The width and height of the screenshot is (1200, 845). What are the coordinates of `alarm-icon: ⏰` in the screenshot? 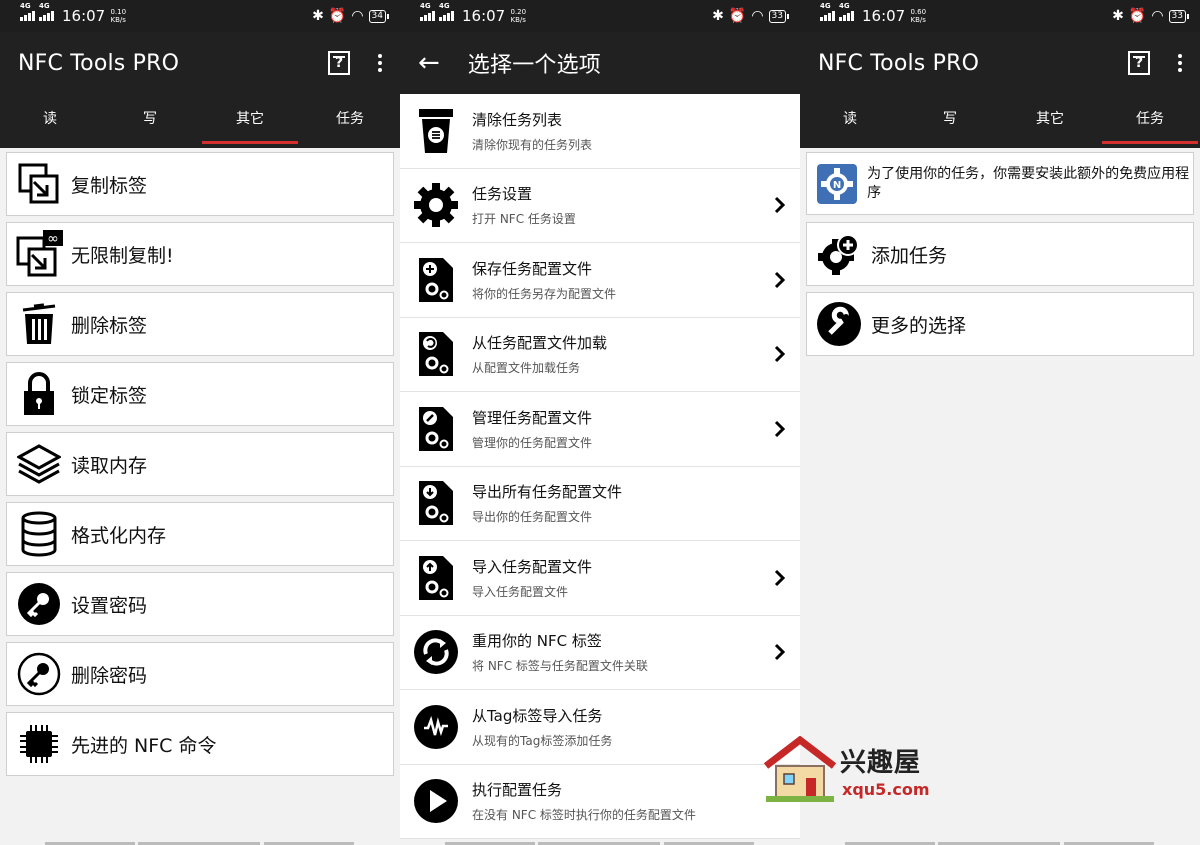 It's located at (337, 16).